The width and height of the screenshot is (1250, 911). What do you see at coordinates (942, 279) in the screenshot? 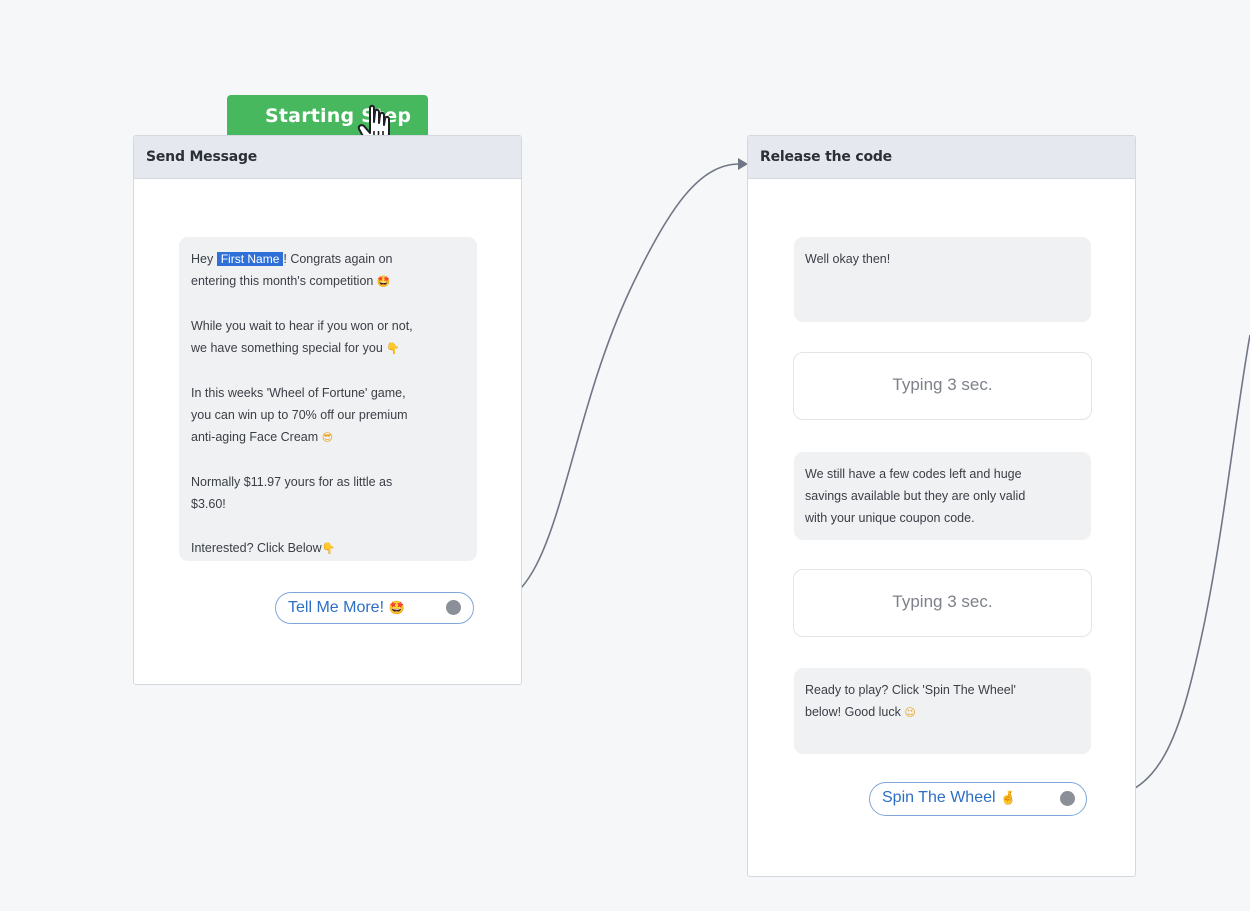
I see `message-bubble: Well okay then!` at bounding box center [942, 279].